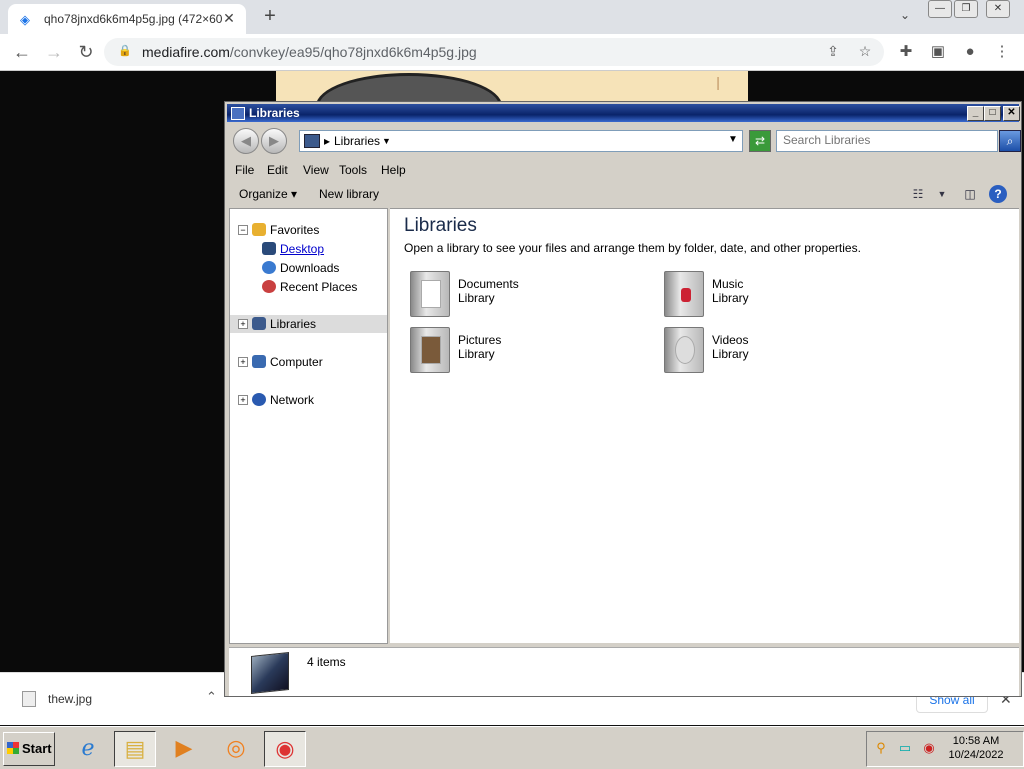 This screenshot has width=1024, height=769. Describe the element at coordinates (259, 323) in the screenshot. I see `libraries-icon` at that location.